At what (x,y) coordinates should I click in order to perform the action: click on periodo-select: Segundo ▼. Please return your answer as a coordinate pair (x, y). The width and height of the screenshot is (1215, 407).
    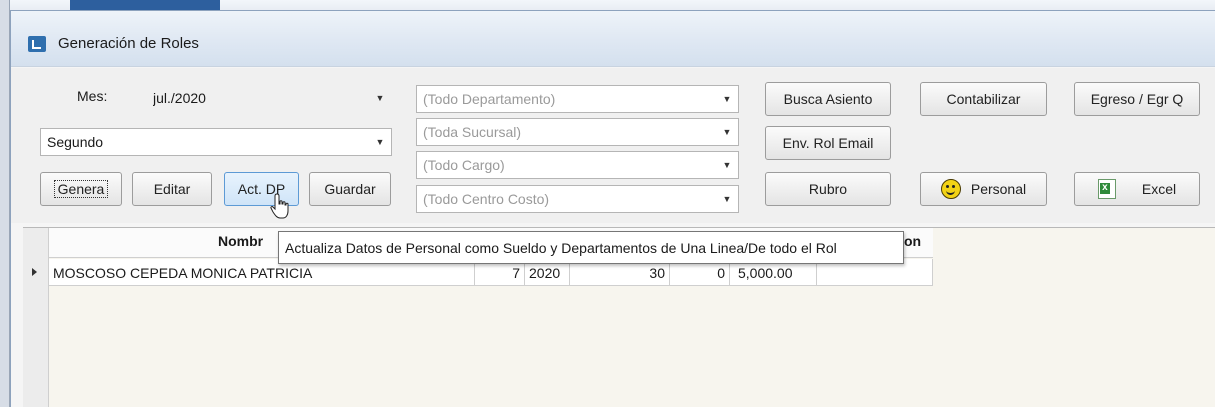
    Looking at the image, I should click on (216, 142).